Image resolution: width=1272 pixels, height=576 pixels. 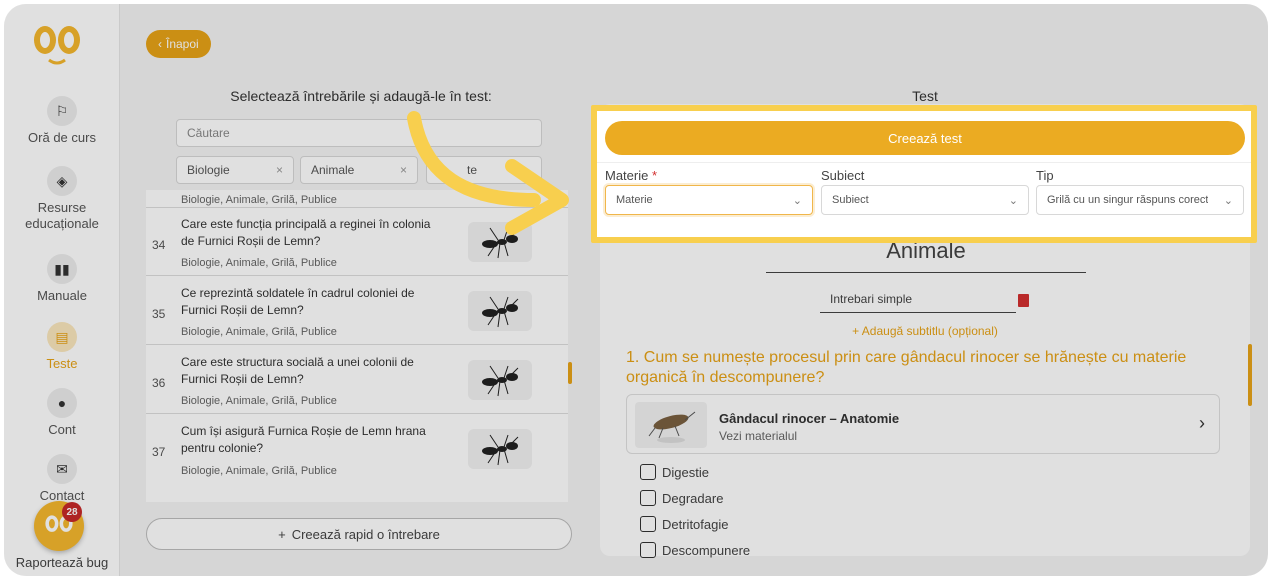 What do you see at coordinates (925, 200) in the screenshot?
I see `subiect-select: Subiect ⌄` at bounding box center [925, 200].